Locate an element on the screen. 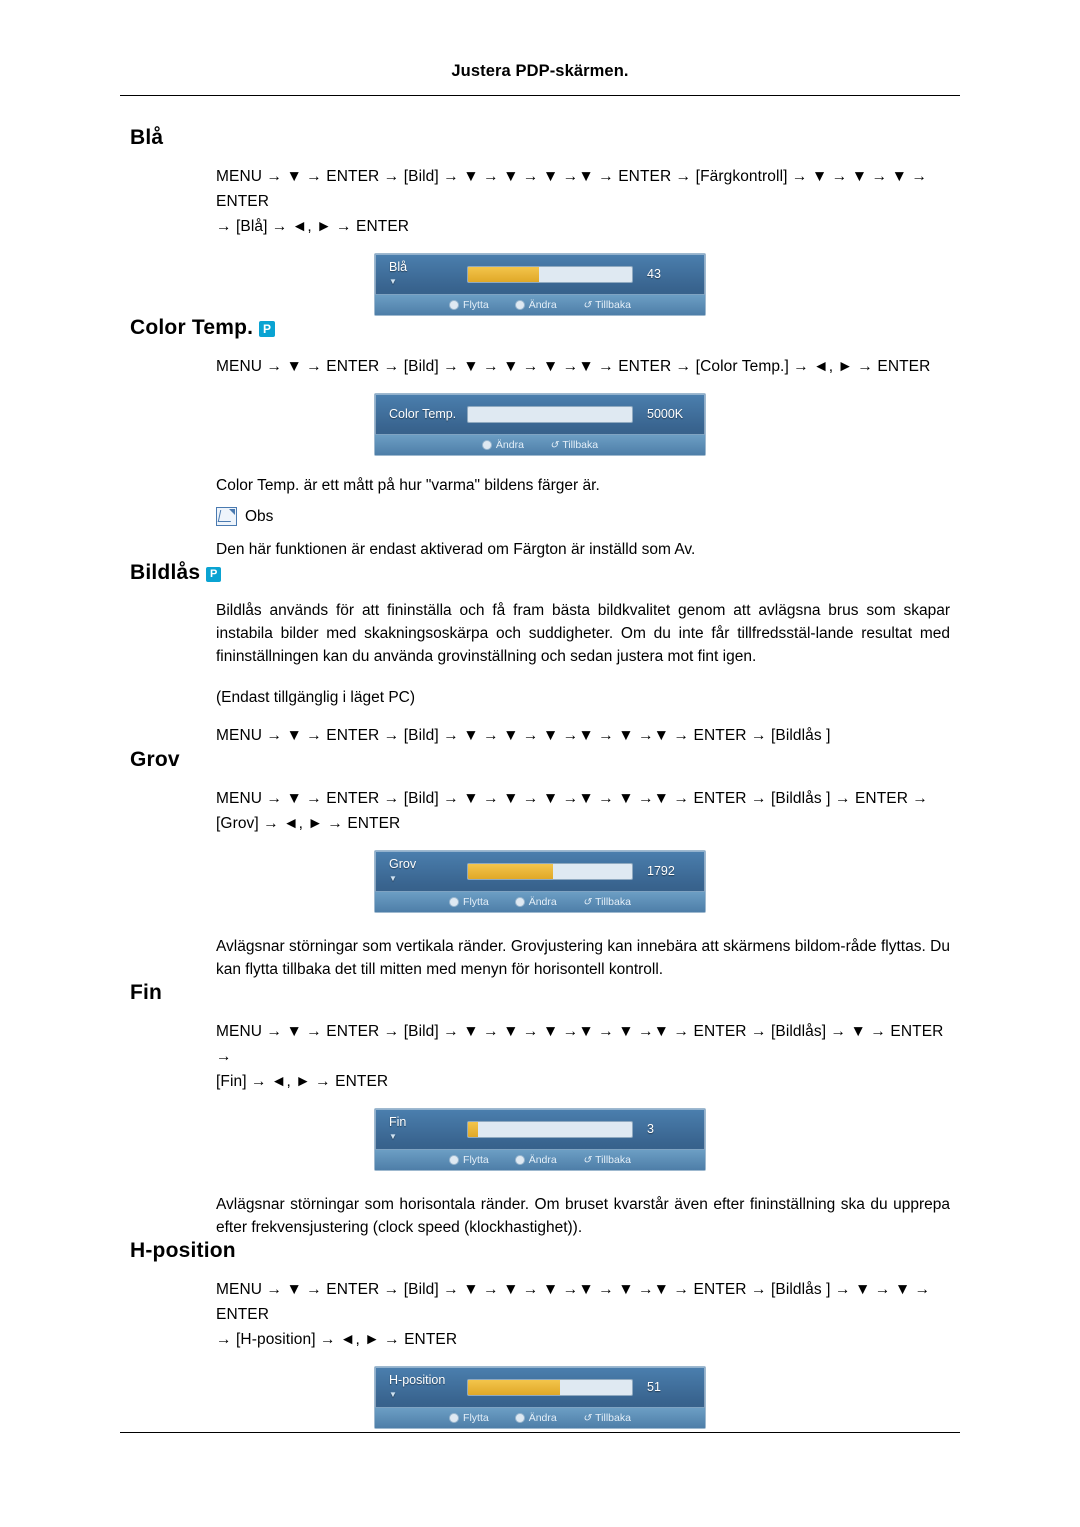 This screenshot has width=1080, height=1527. osd-row-bla: Blå ▼ 43 is located at coordinates (540, 274).